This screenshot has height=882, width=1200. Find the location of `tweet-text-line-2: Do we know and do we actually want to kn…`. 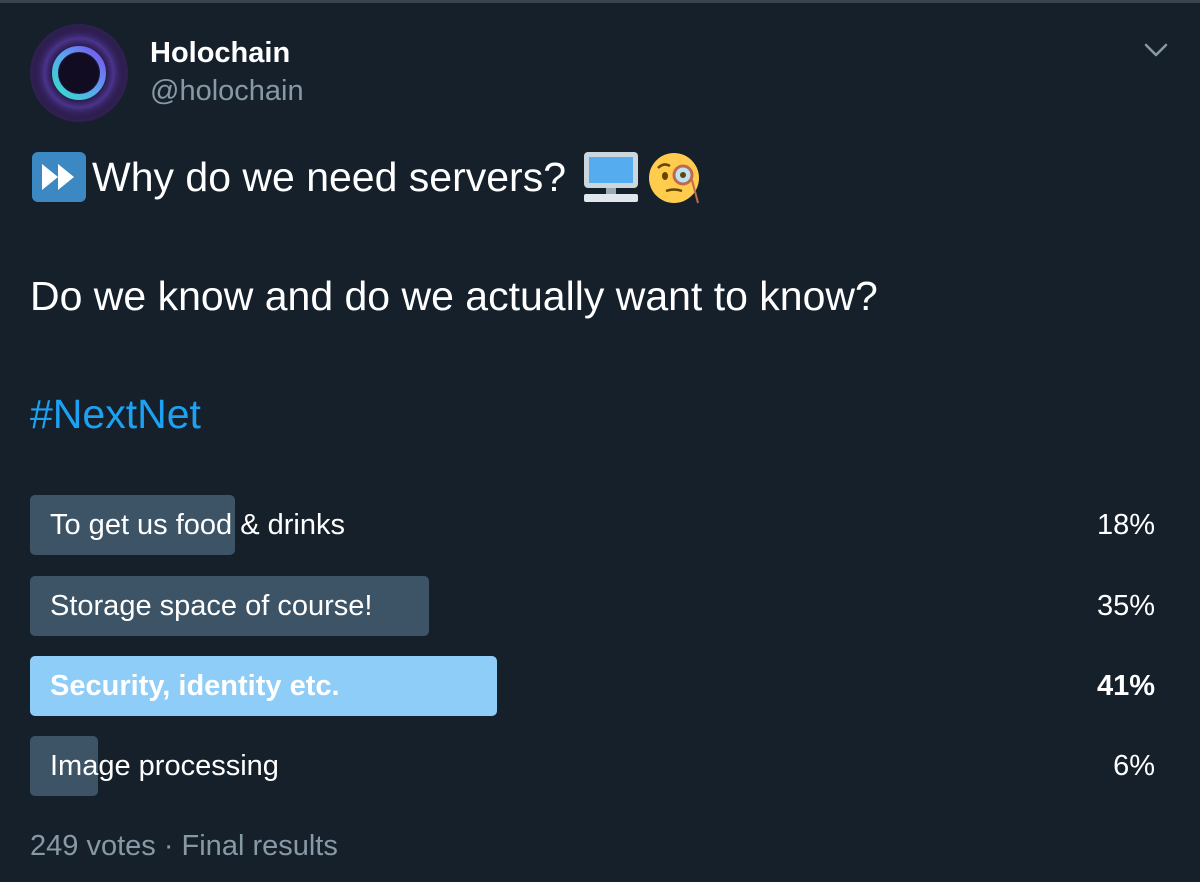

tweet-text-line-2: Do we know and do we actually want to kn… is located at coordinates (454, 296).